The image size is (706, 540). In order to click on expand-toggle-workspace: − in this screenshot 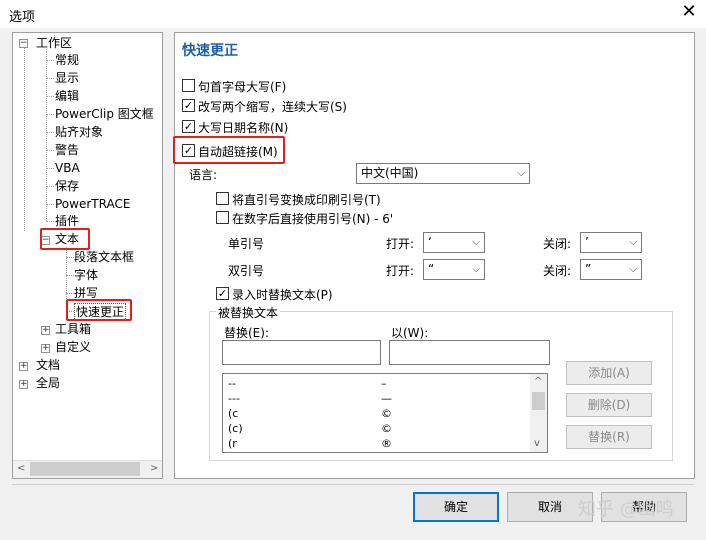, I will do `click(23, 43)`.